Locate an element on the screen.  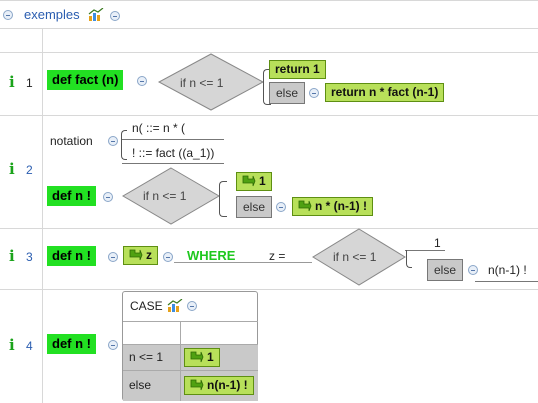
case-value: n(n-1) ! is located at coordinates (219, 385).